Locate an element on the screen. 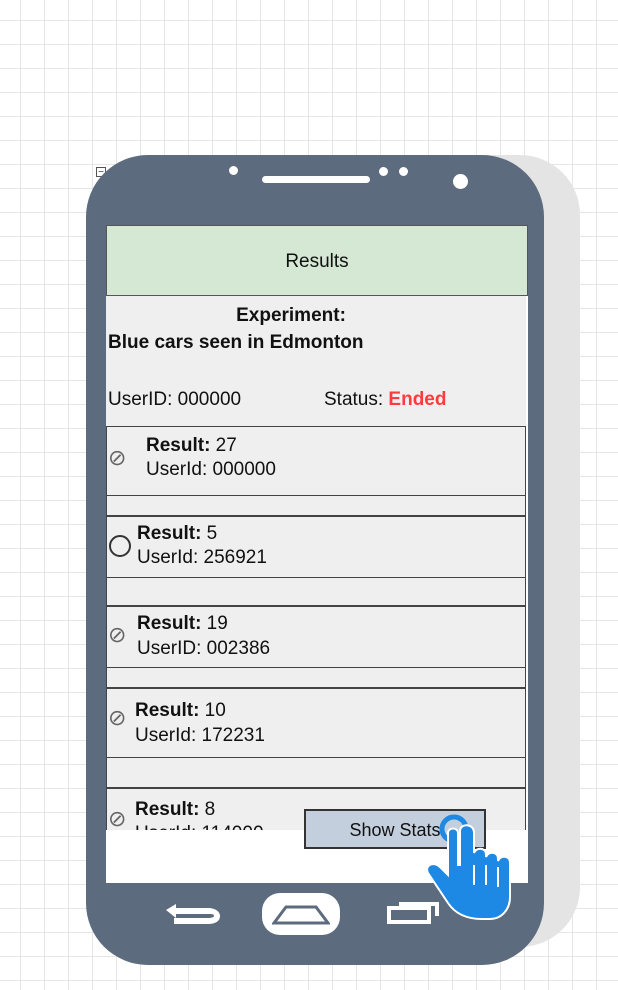 The image size is (618, 990). result-value: Result: 27 is located at coordinates (191, 445).